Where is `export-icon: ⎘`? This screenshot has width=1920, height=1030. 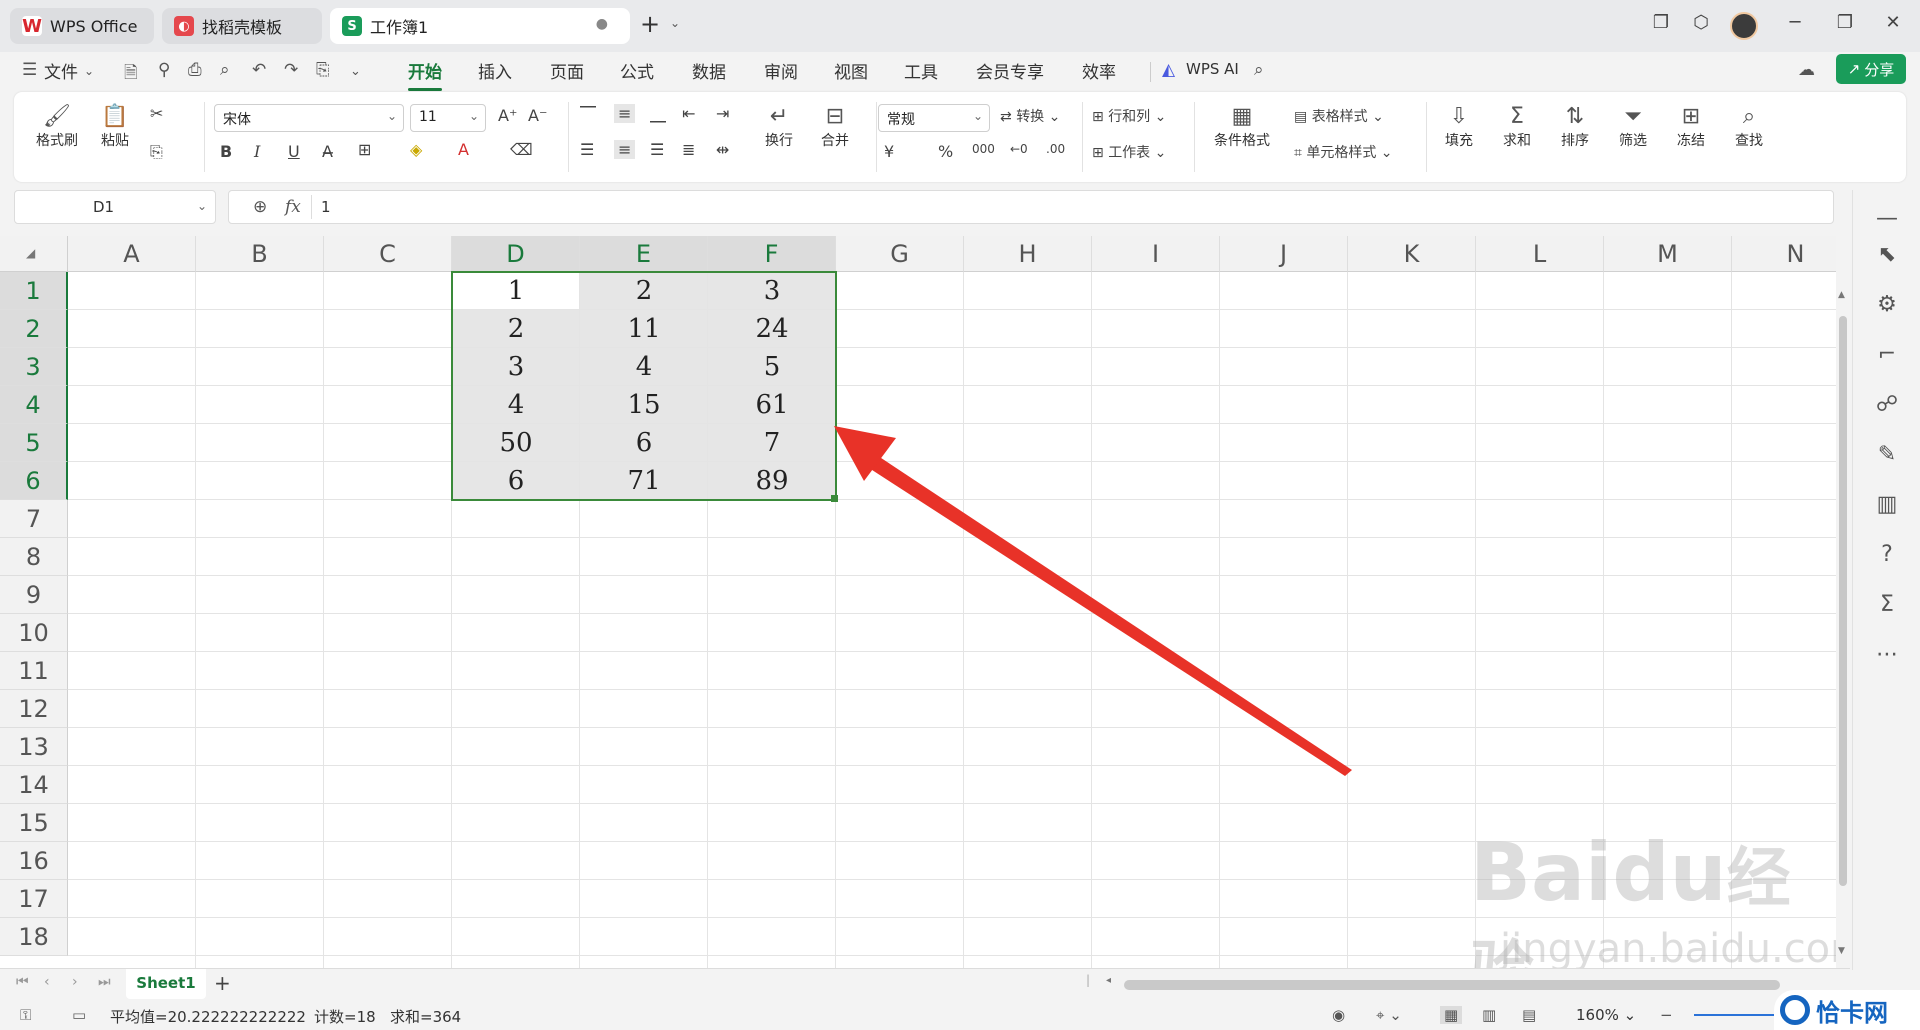
export-icon: ⎘ is located at coordinates (323, 70).